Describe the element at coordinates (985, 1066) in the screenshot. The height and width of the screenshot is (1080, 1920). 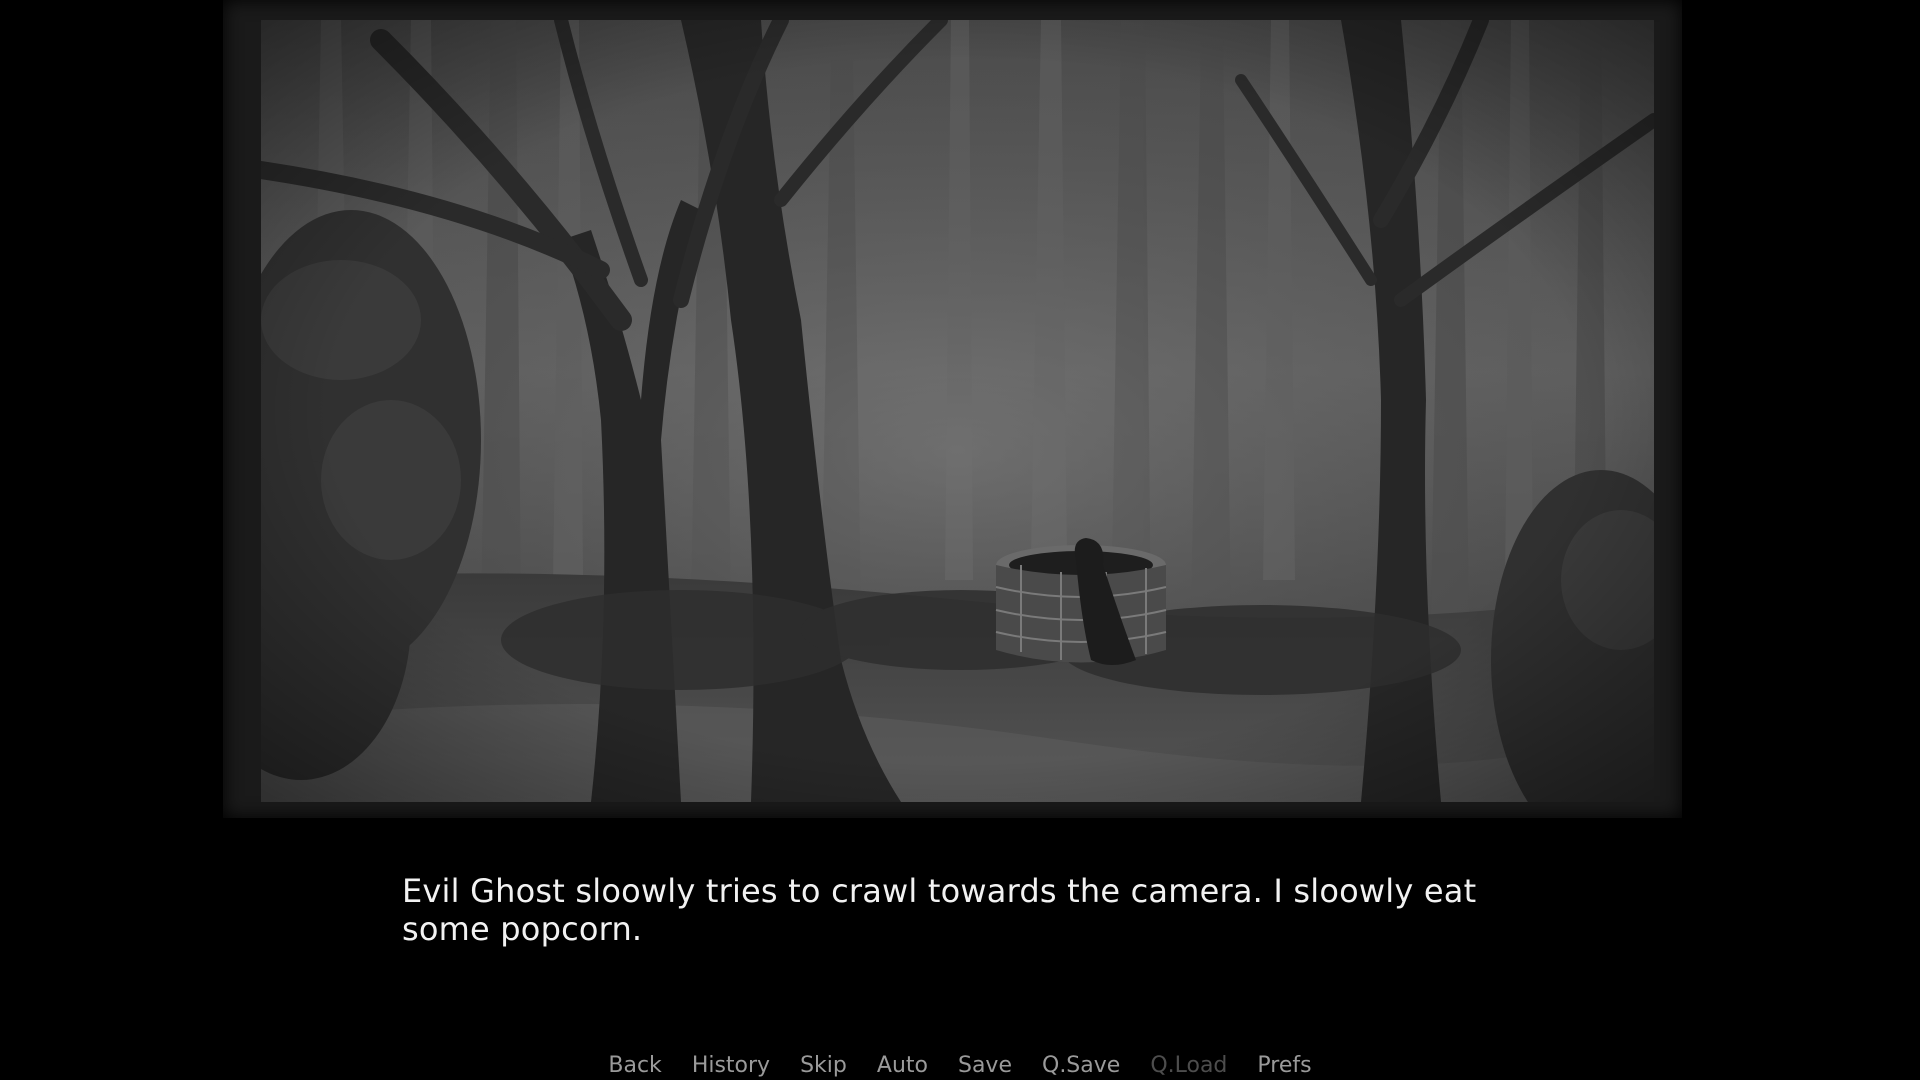
I see `save-button: Save` at that location.